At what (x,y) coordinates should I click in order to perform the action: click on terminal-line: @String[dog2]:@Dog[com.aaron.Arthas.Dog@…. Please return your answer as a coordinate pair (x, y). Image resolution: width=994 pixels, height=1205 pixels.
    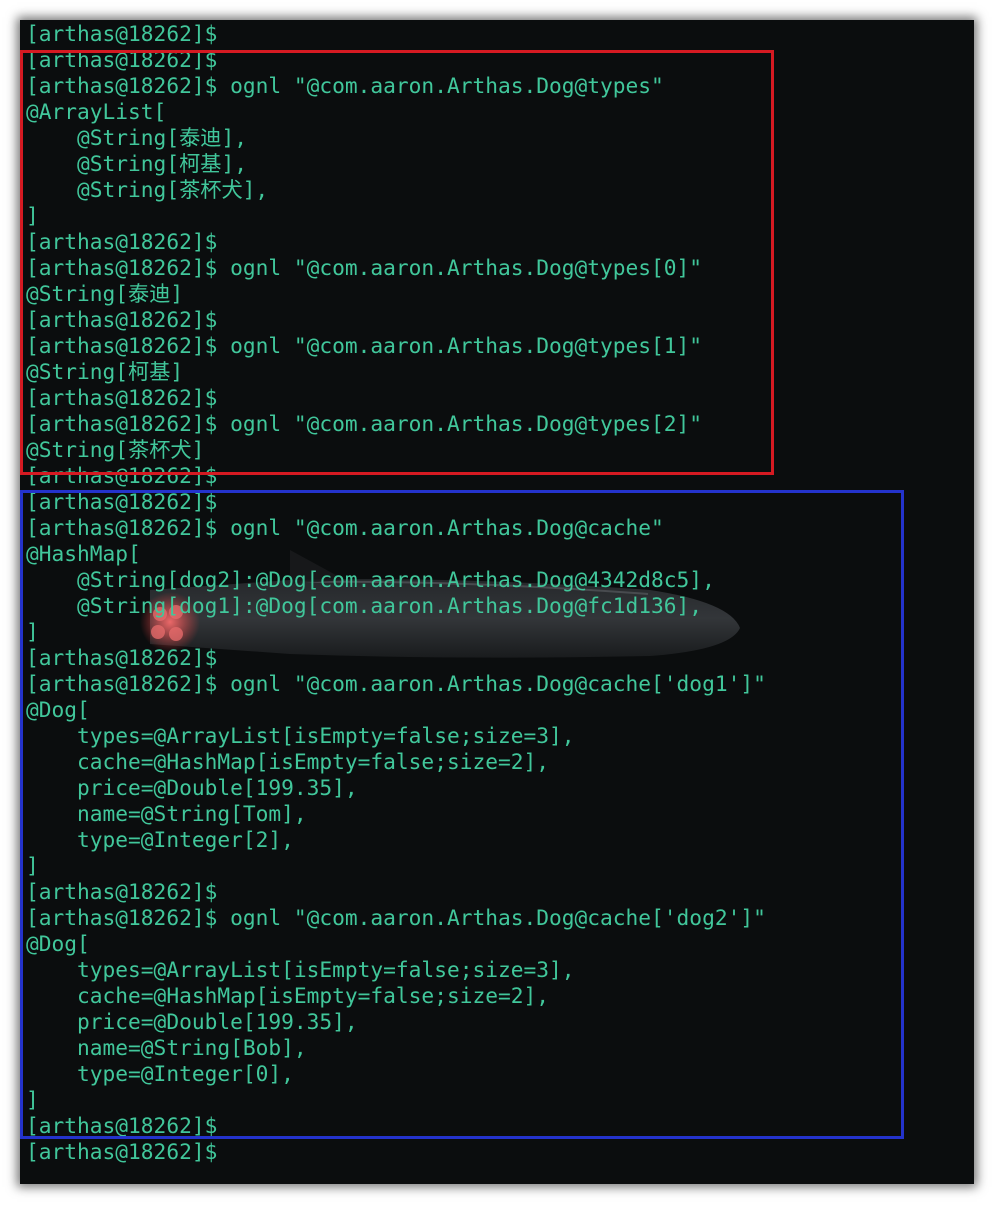
    Looking at the image, I should click on (370, 579).